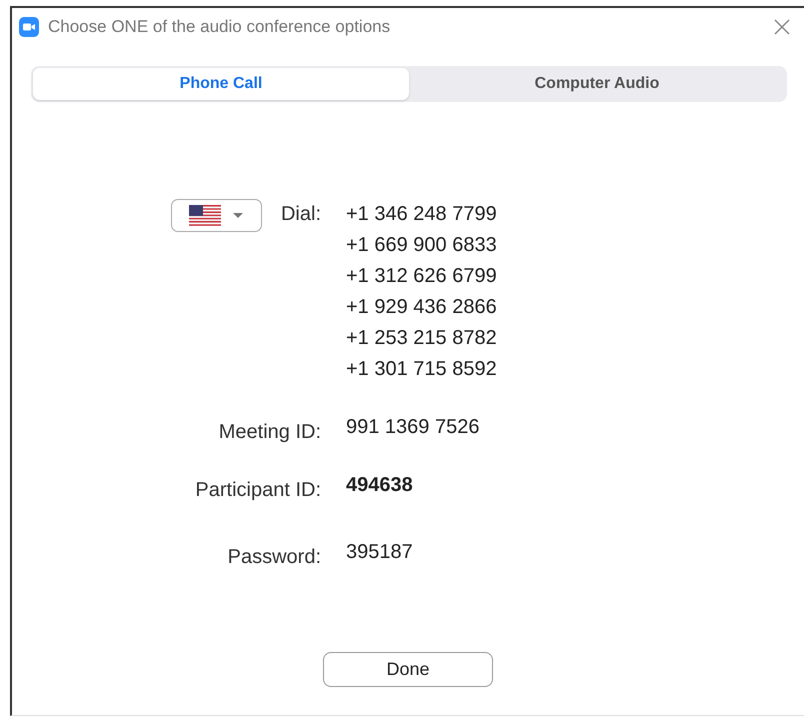 The image size is (804, 719). Describe the element at coordinates (782, 27) in the screenshot. I see `close-icon` at that location.